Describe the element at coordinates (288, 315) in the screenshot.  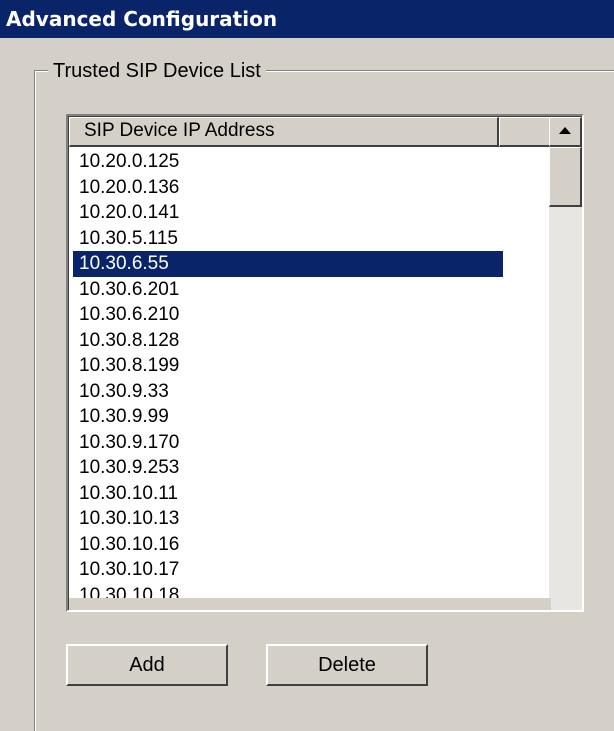
I see `list-item: 10.30.6.210` at that location.